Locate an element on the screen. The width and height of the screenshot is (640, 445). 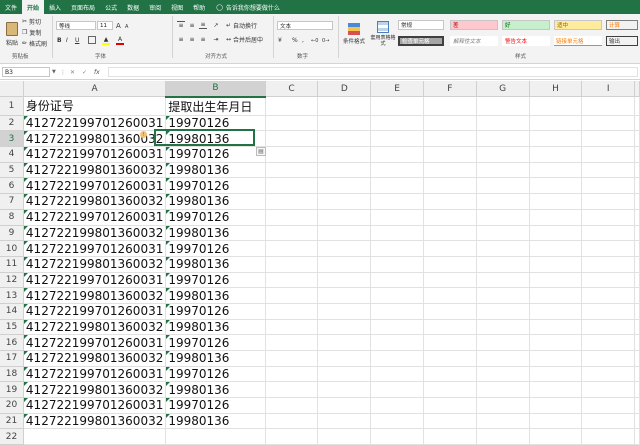
column-header-g: G is located at coordinates (503, 89).